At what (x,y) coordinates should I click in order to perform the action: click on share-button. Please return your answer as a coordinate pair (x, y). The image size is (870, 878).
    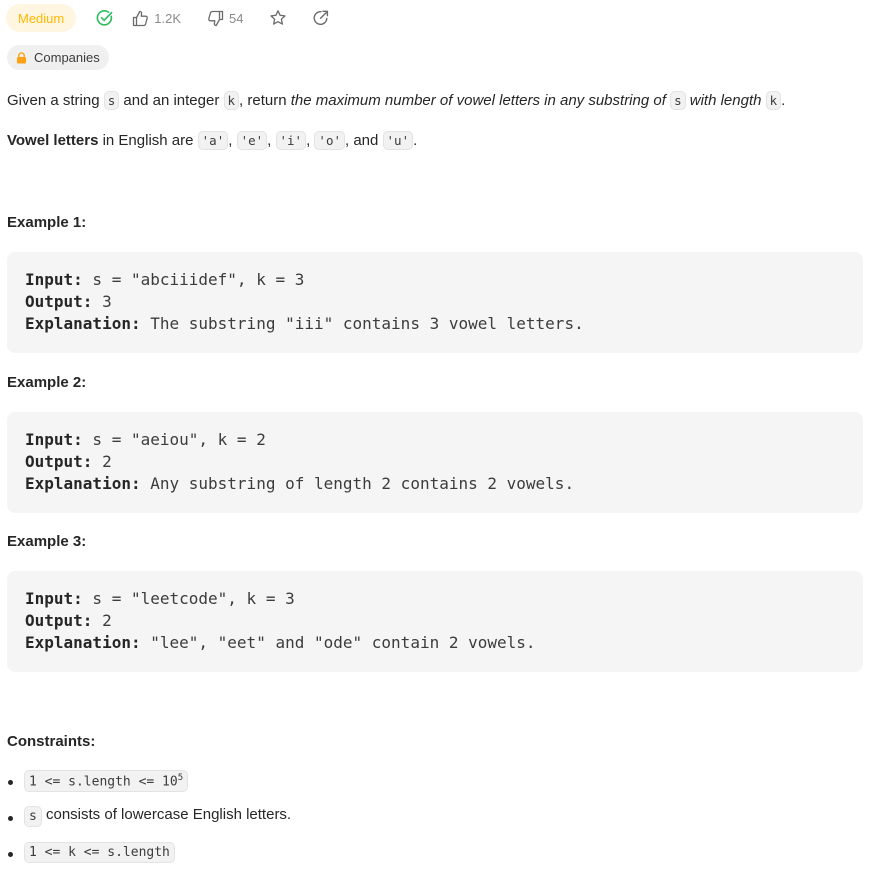
    Looking at the image, I should click on (321, 18).